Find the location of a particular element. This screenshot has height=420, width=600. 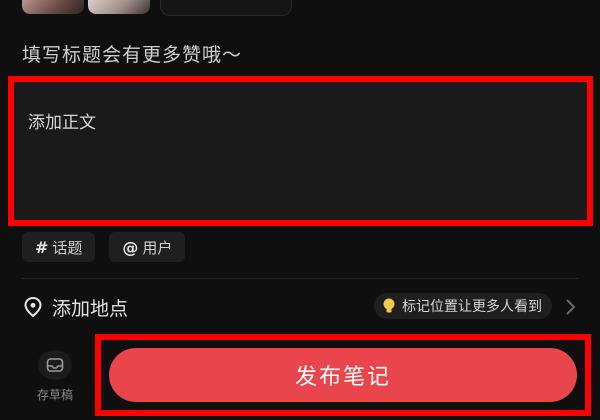

add-location-row: 添加地点 标记位置让更多人看到 is located at coordinates (300, 307).